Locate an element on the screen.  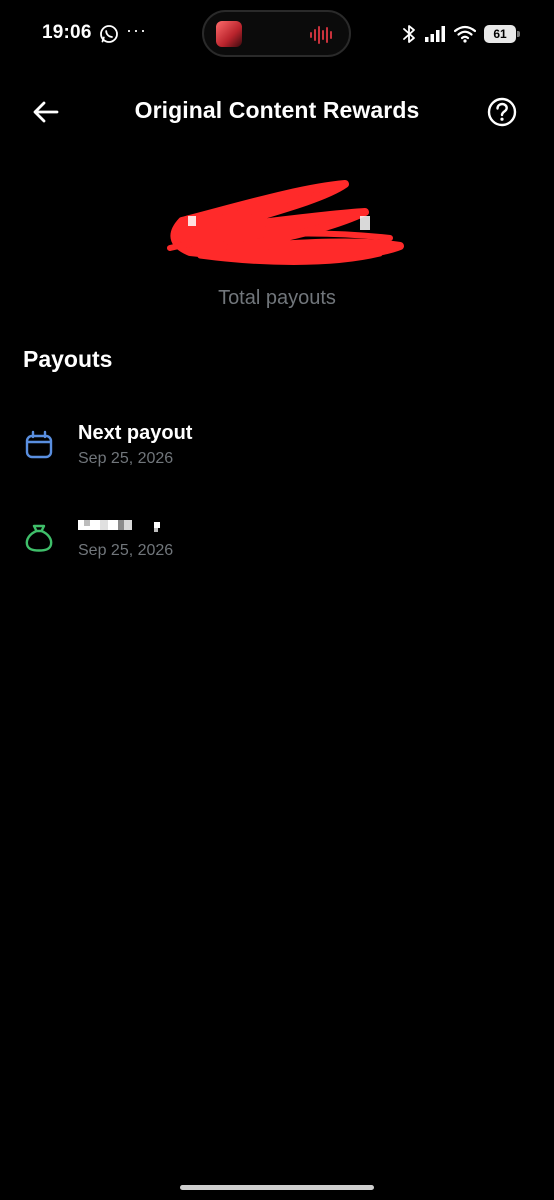
redaction-scribble is located at coordinates (285, 222).